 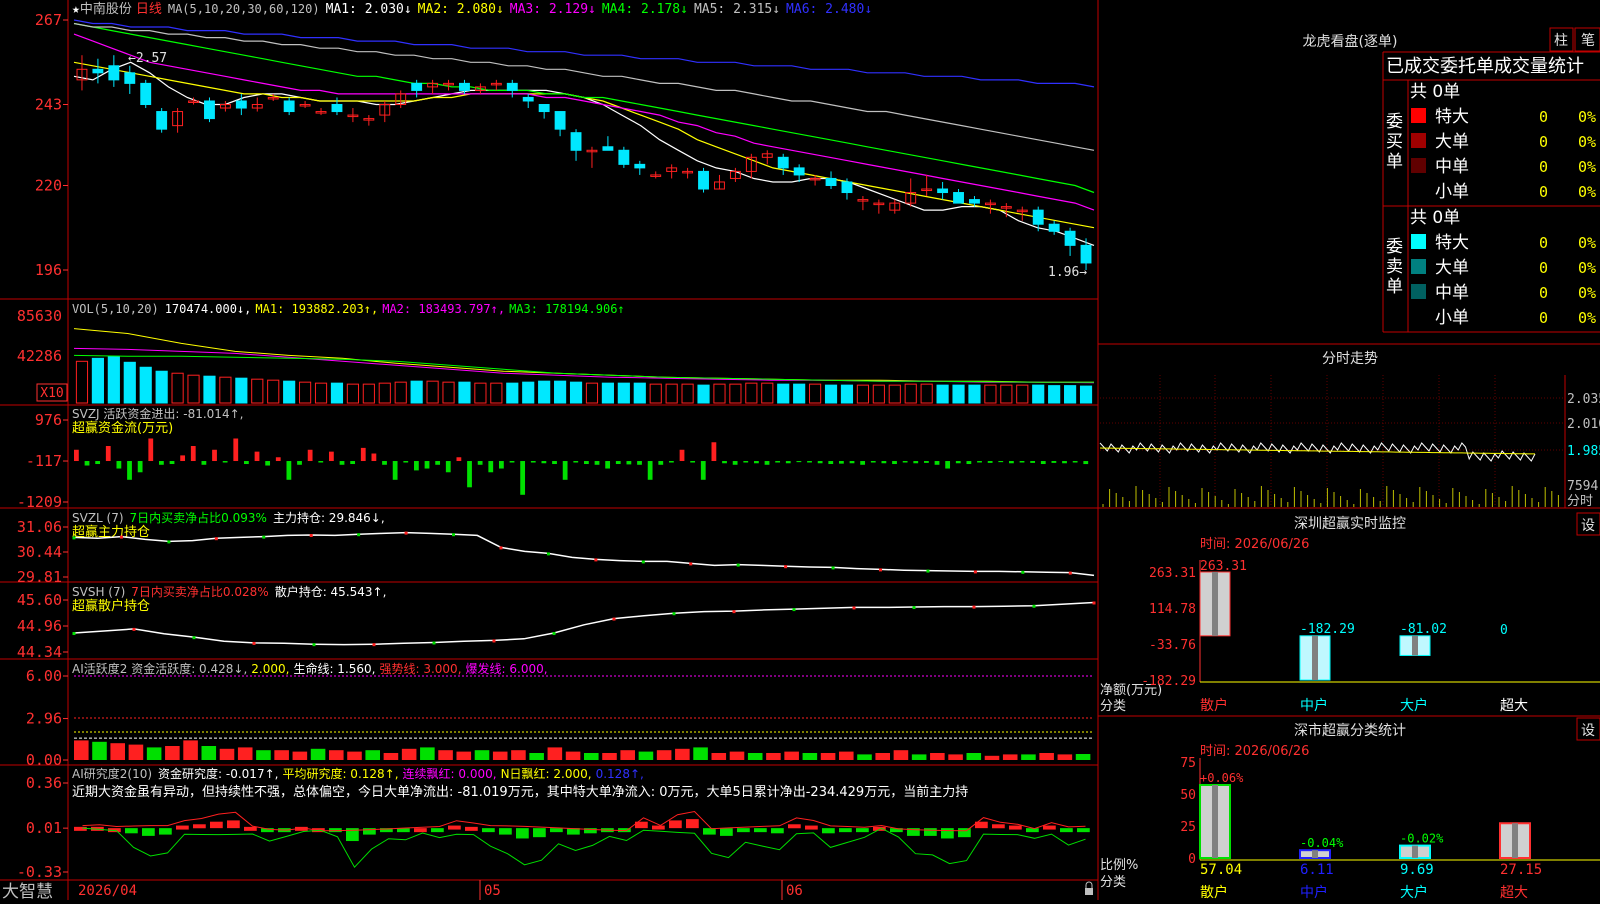 What do you see at coordinates (1561, 39) in the screenshot?
I see `bar-mode-button: 柱` at bounding box center [1561, 39].